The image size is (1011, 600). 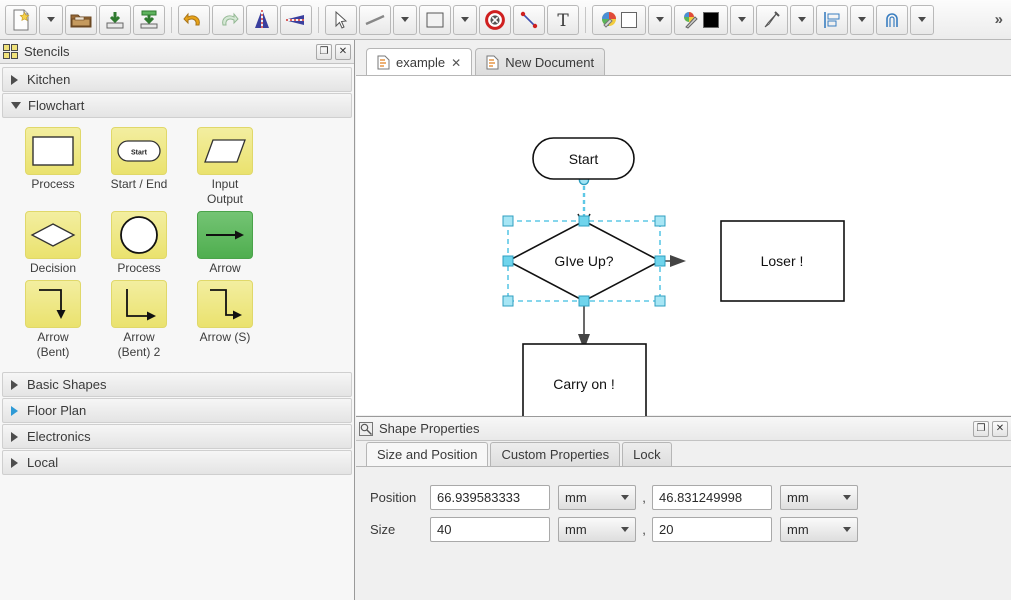 What do you see at coordinates (49, 79) in the screenshot?
I see `stencil-category-label: Kitchen` at bounding box center [49, 79].